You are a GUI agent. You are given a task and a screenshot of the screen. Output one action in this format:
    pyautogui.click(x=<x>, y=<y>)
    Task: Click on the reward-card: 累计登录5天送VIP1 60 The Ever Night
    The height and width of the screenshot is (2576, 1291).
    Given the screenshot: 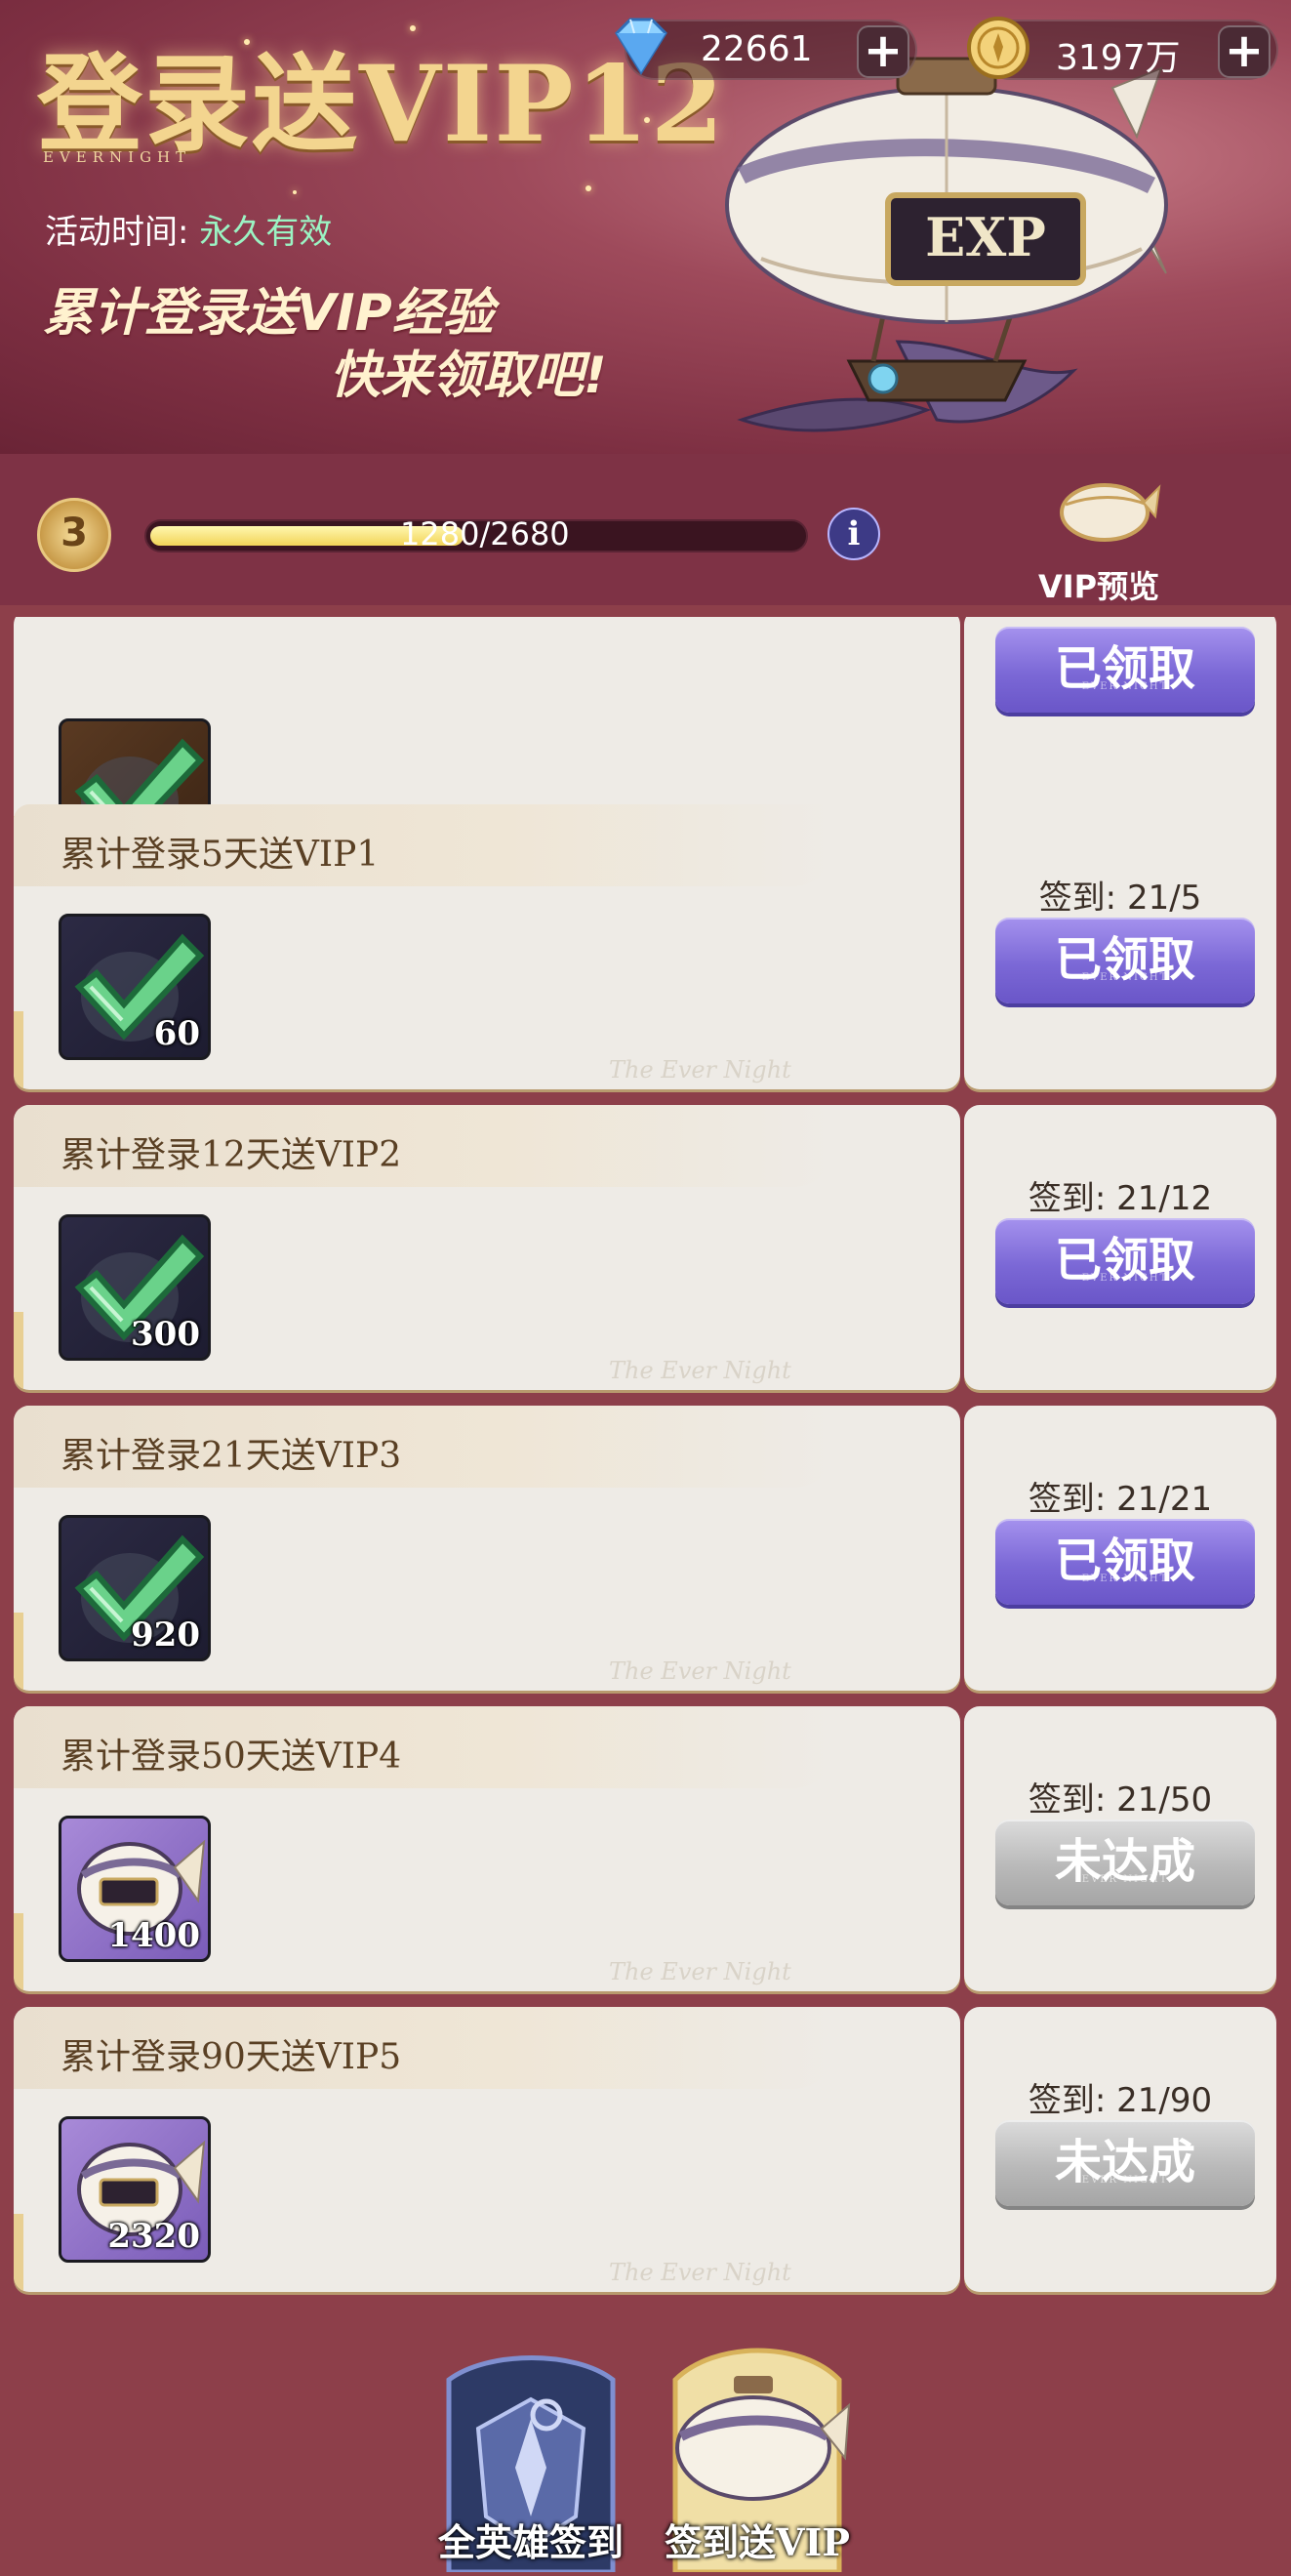 What is the action you would take?
    pyautogui.click(x=487, y=946)
    